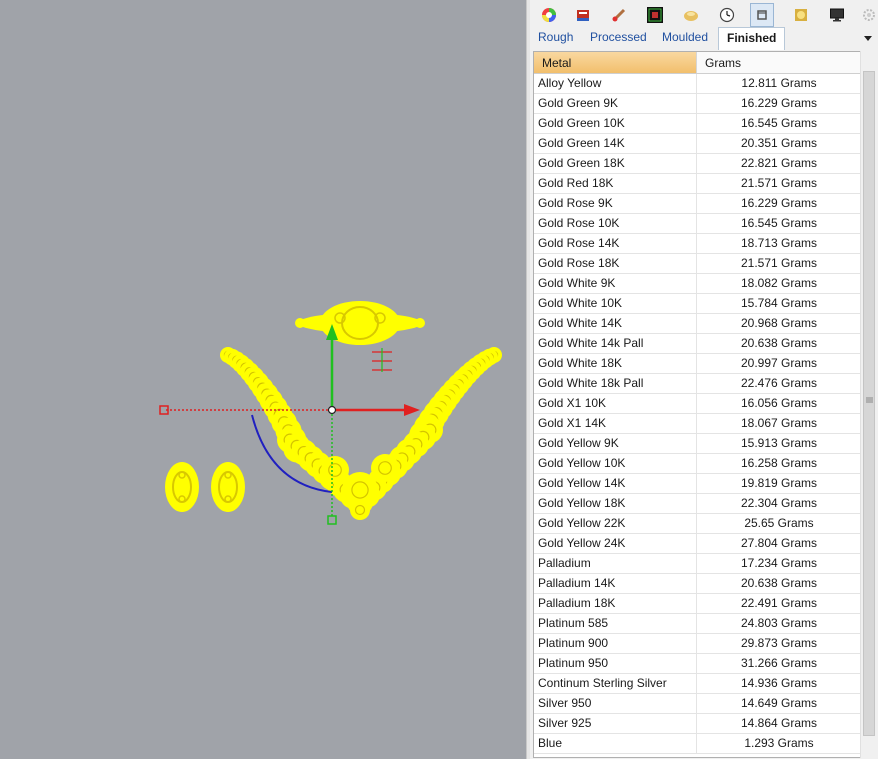 This screenshot has width=878, height=759. I want to click on grams-cell: 1.293 Grams, so click(779, 743).